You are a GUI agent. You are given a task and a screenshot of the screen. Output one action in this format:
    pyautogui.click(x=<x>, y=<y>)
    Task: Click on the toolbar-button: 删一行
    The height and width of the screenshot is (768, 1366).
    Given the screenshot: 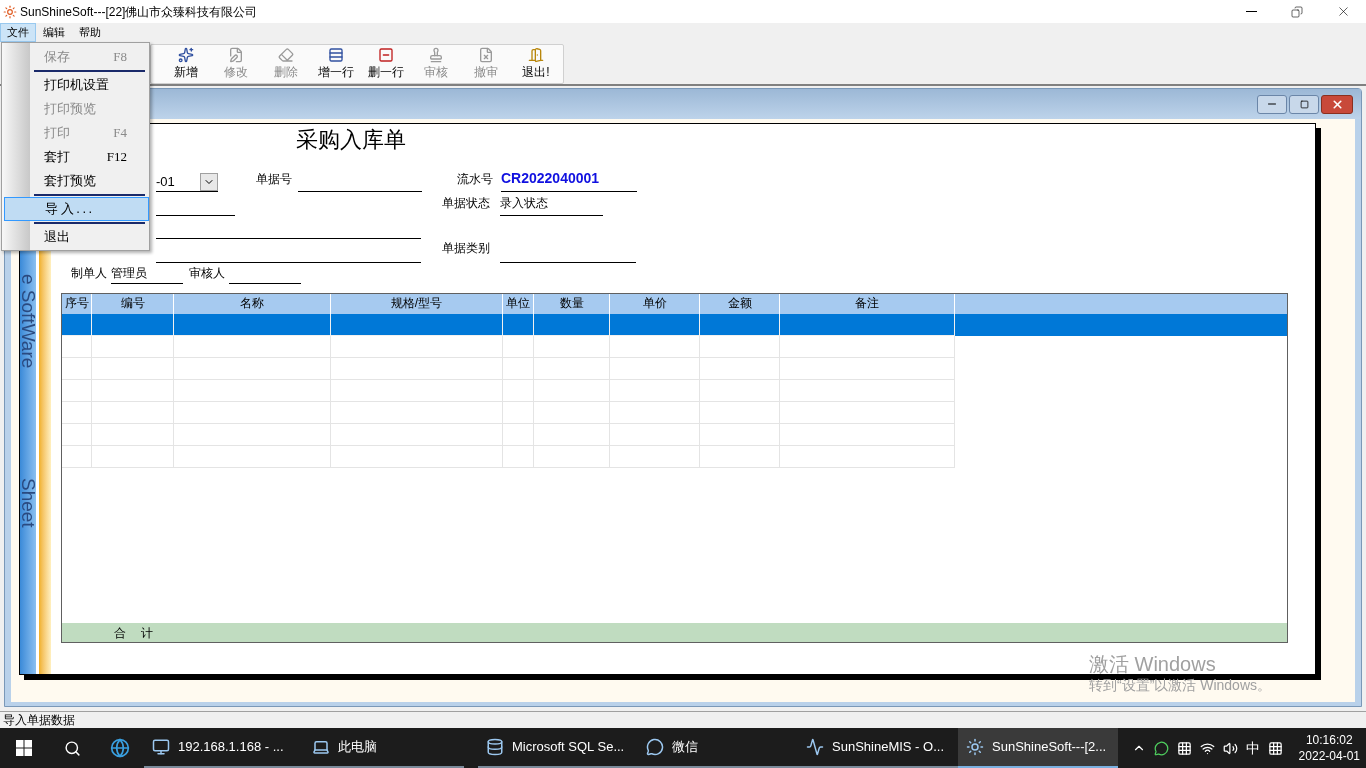 What is the action you would take?
    pyautogui.click(x=386, y=64)
    